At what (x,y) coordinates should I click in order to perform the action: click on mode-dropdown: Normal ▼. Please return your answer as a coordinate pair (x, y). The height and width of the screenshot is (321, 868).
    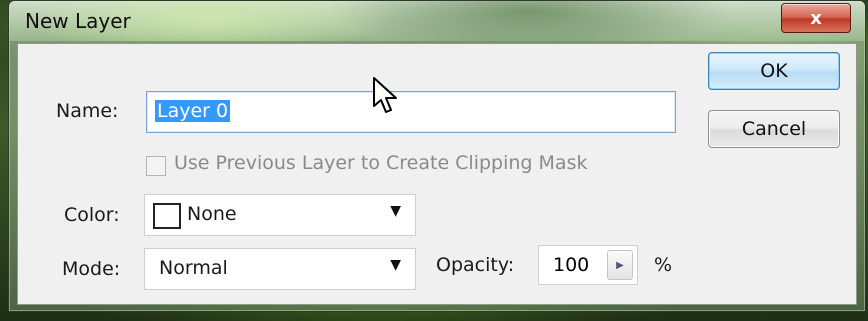
    Looking at the image, I should click on (280, 269).